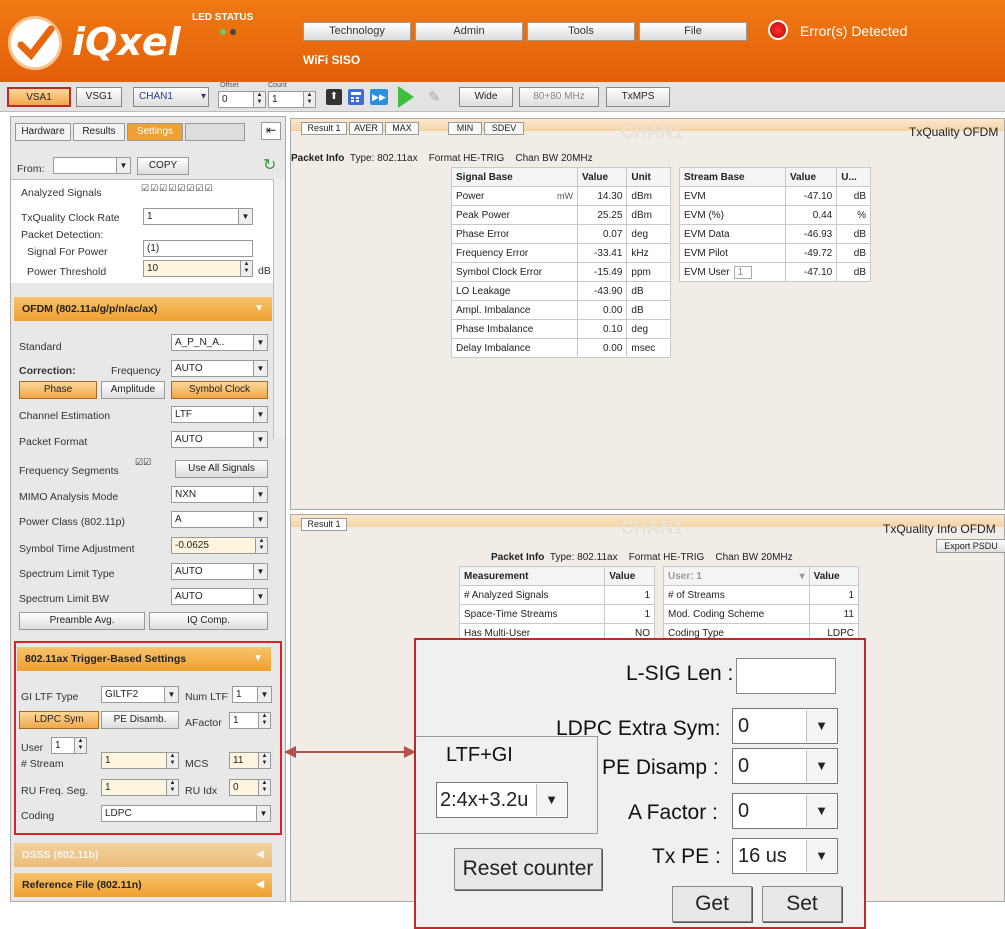 Image resolution: width=1005 pixels, height=929 pixels. I want to click on amplitude-button: Amplitude, so click(133, 390).